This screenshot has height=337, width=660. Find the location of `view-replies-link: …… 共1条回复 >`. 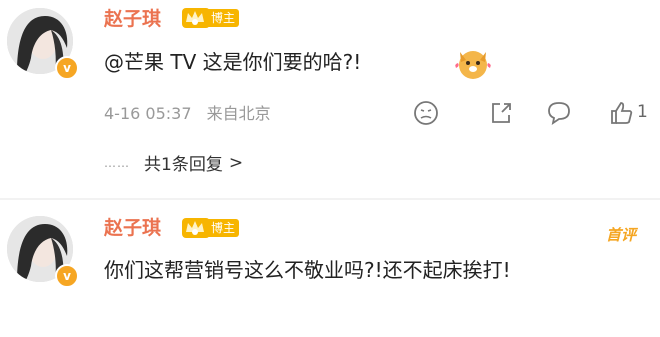

view-replies-link: …… 共1条回复 > is located at coordinates (174, 163).